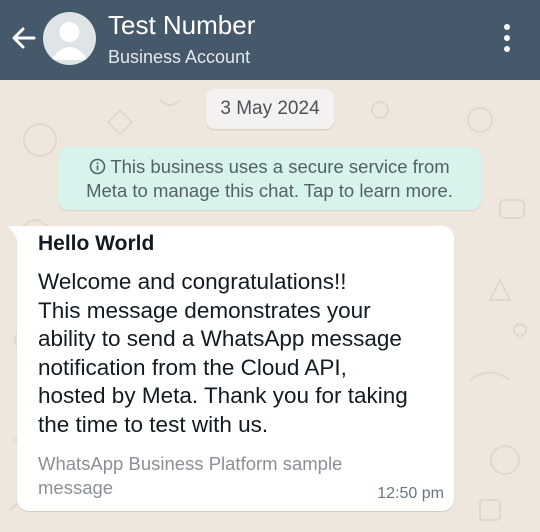 This screenshot has width=540, height=532. I want to click on default-avatar-icon, so click(69, 41).